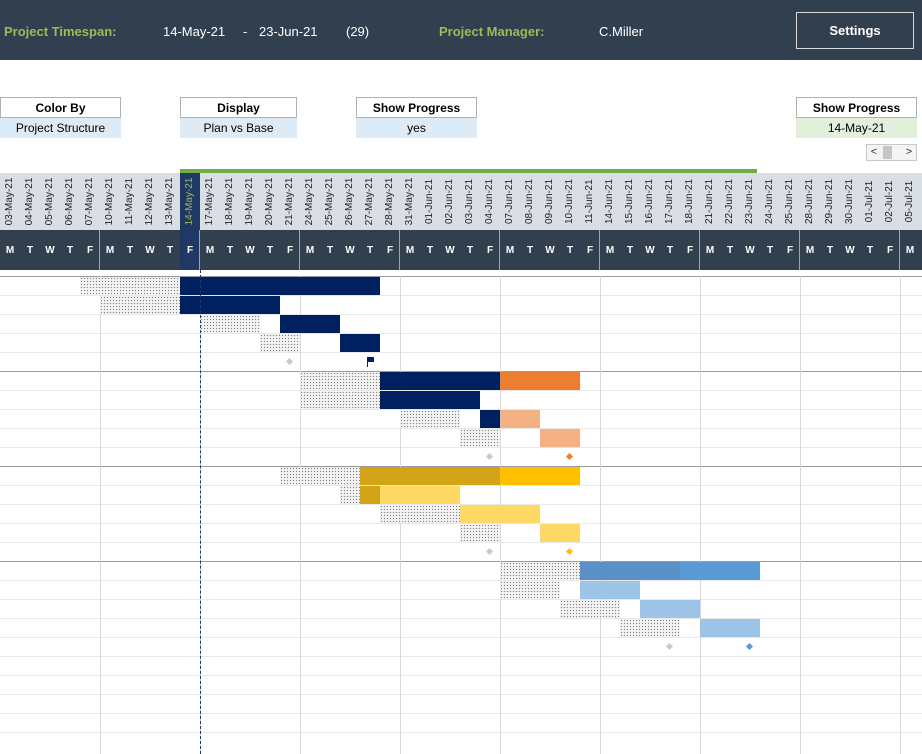 The image size is (922, 754). What do you see at coordinates (329, 201) in the screenshot?
I see `date-label: 25-May-21` at bounding box center [329, 201].